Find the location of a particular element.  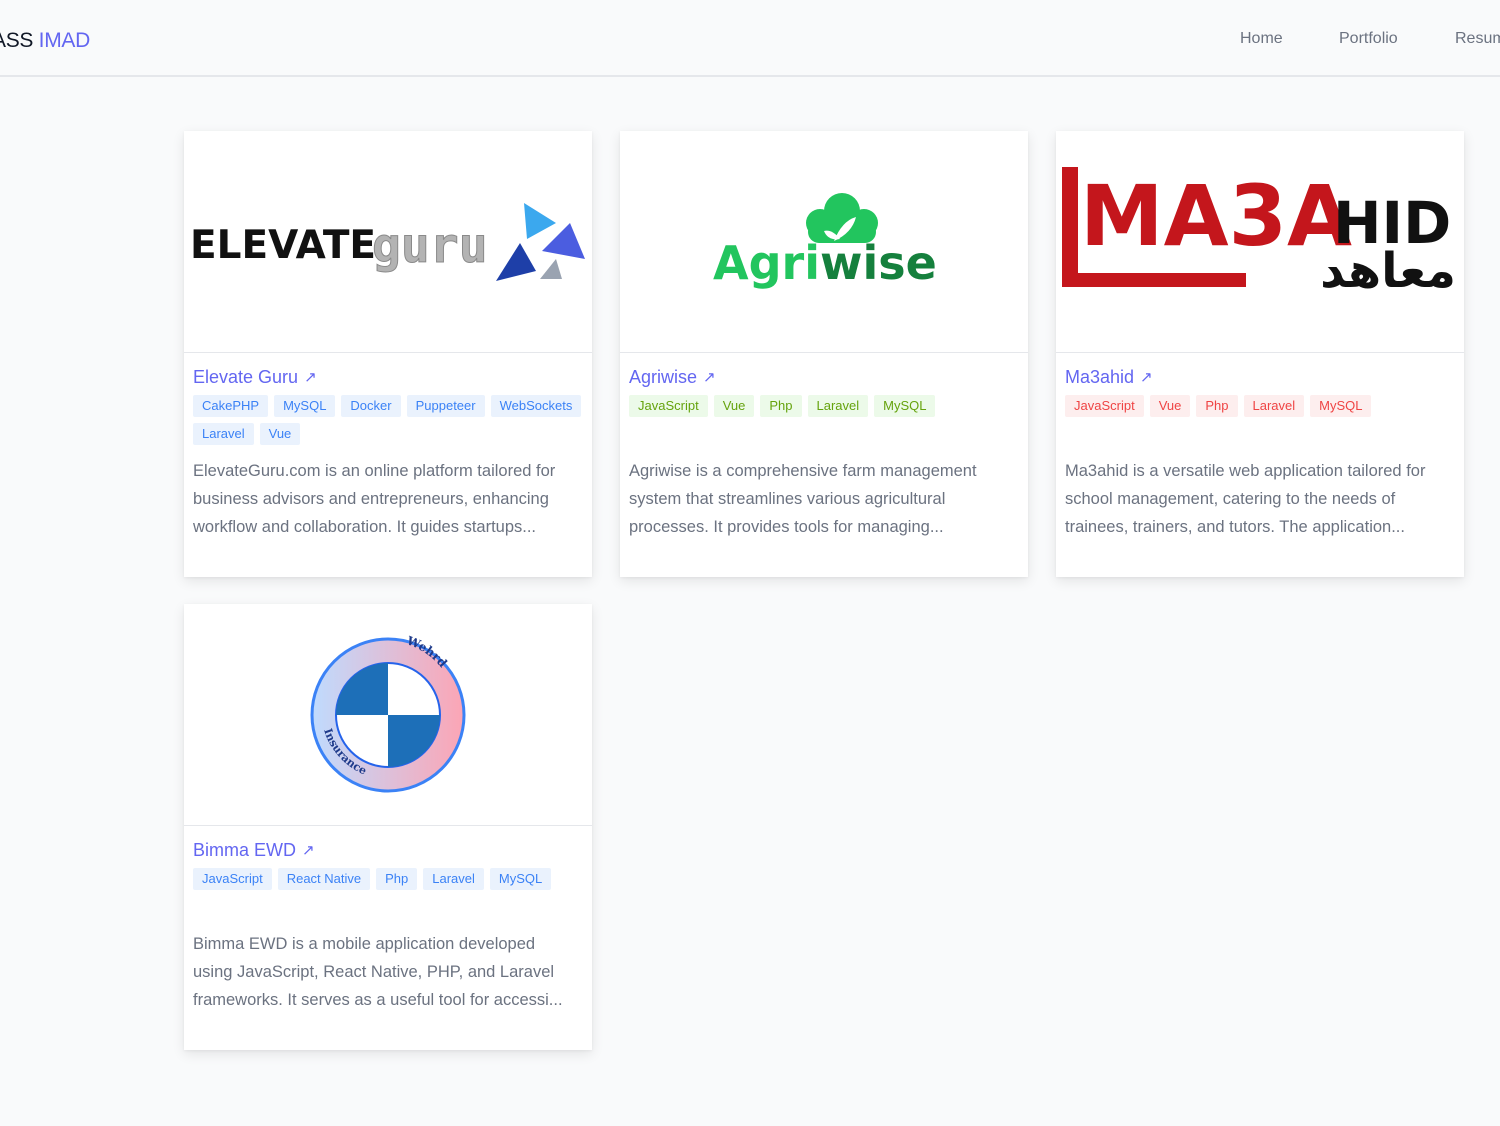

tech-tag: WebSockets is located at coordinates (536, 406).